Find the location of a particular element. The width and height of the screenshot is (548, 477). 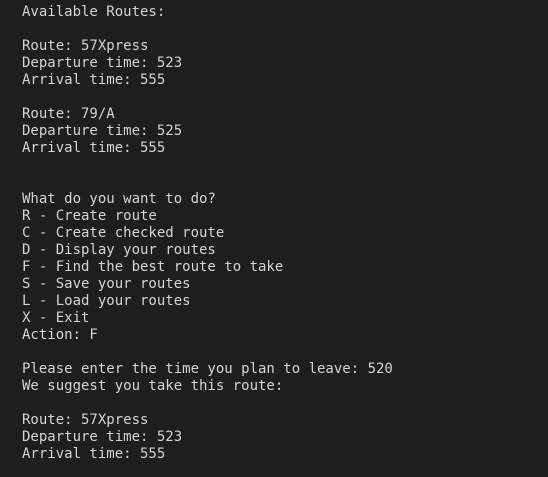

menu-option-create-route: R - Create route is located at coordinates (89, 216).